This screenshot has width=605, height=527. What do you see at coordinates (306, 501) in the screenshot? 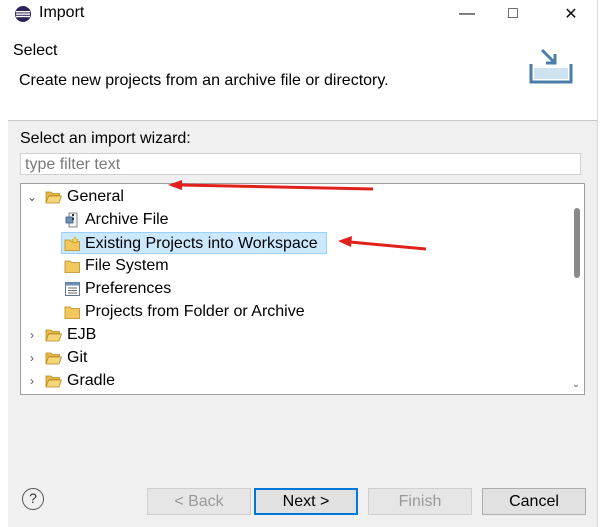
I see `next-button: Next >` at bounding box center [306, 501].